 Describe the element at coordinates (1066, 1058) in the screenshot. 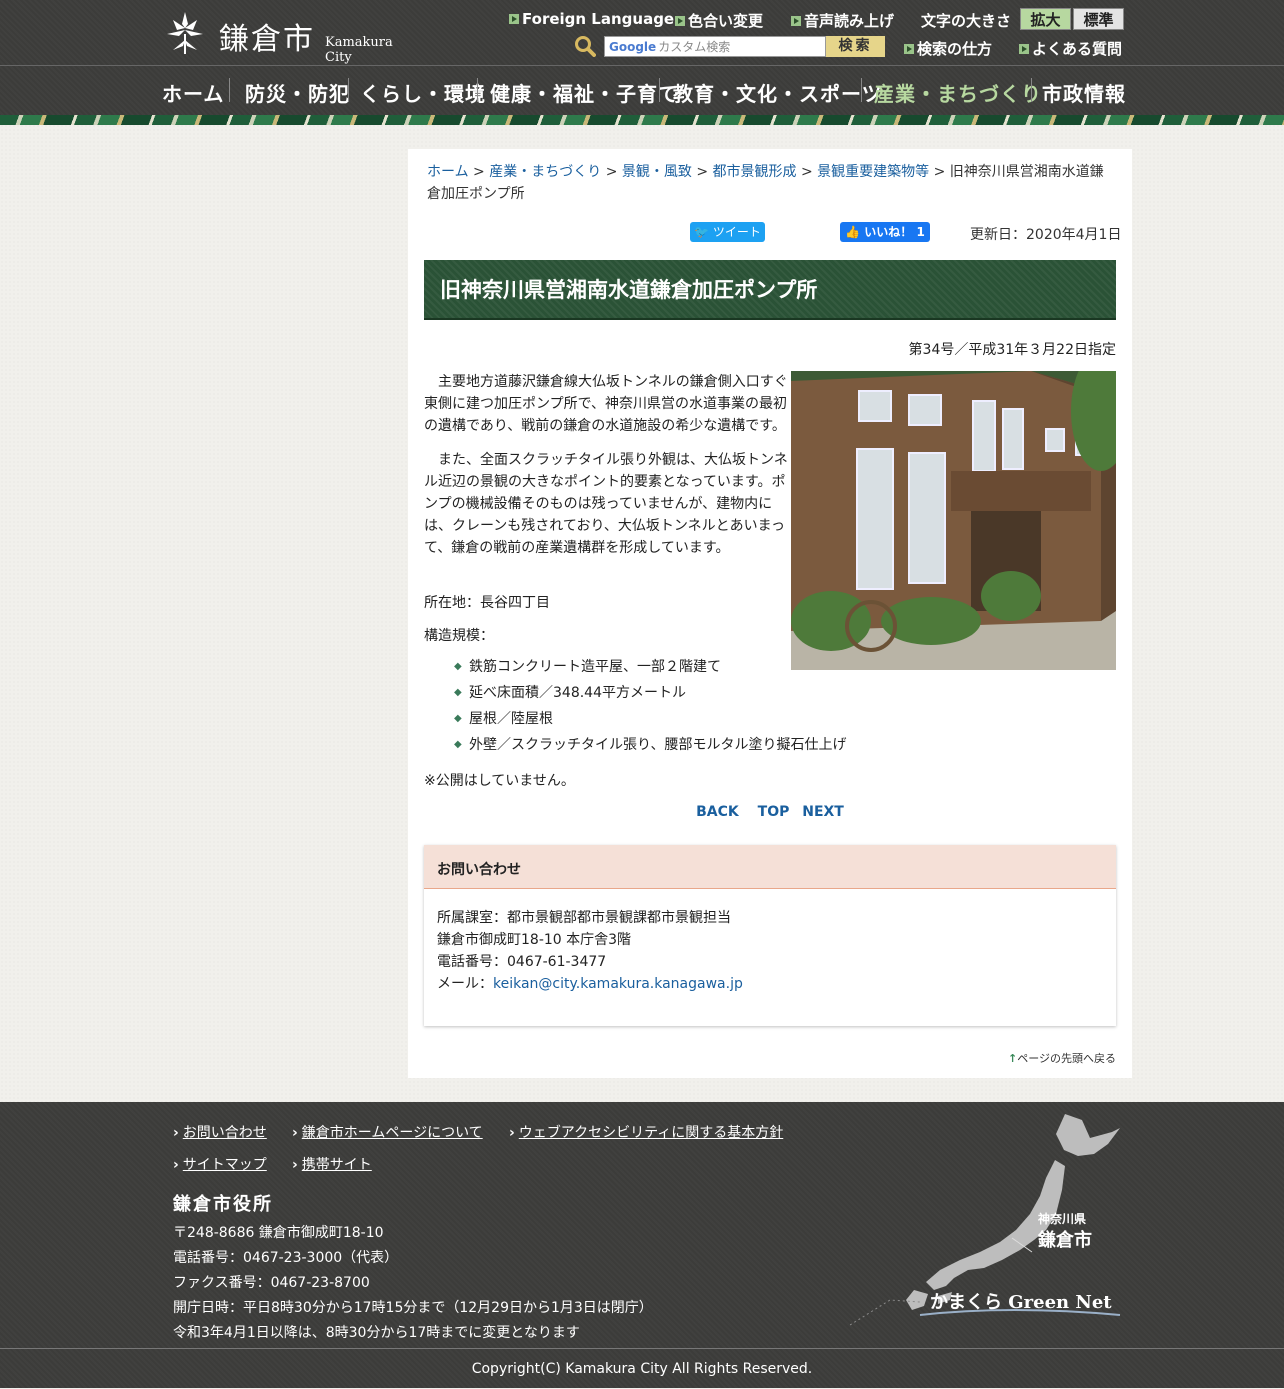

I see `back-to-top-label: ページの先頭へ戻る` at that location.